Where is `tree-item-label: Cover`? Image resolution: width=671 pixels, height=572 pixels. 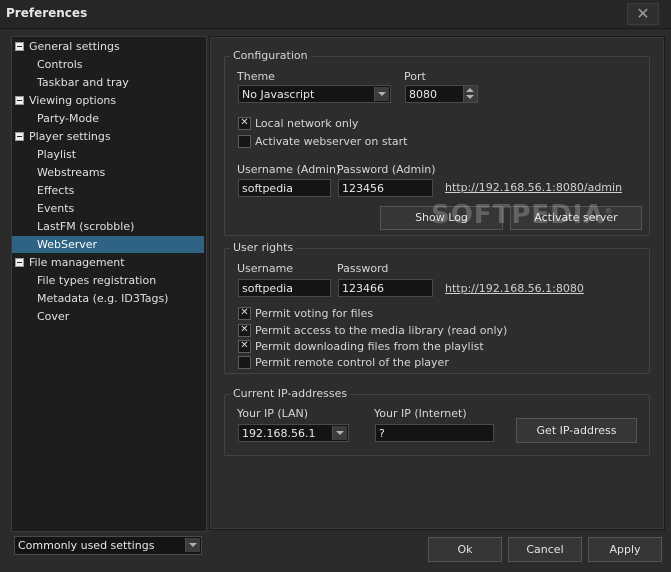
tree-item-label: Cover is located at coordinates (53, 316).